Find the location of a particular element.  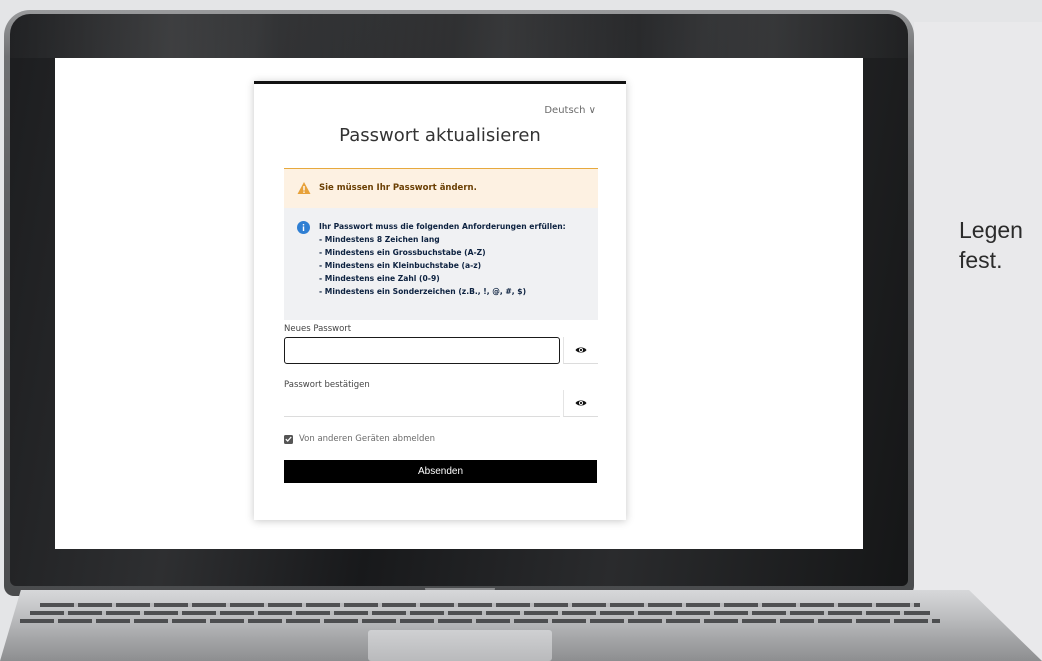

toggle-new-password-visibility is located at coordinates (580, 350).